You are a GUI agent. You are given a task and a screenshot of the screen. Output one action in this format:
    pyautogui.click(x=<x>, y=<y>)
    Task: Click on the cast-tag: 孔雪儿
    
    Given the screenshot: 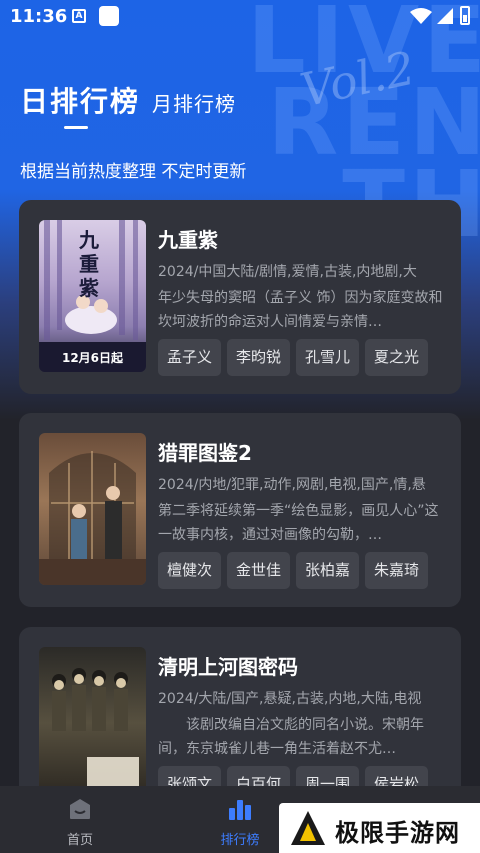 What is the action you would take?
    pyautogui.click(x=328, y=357)
    